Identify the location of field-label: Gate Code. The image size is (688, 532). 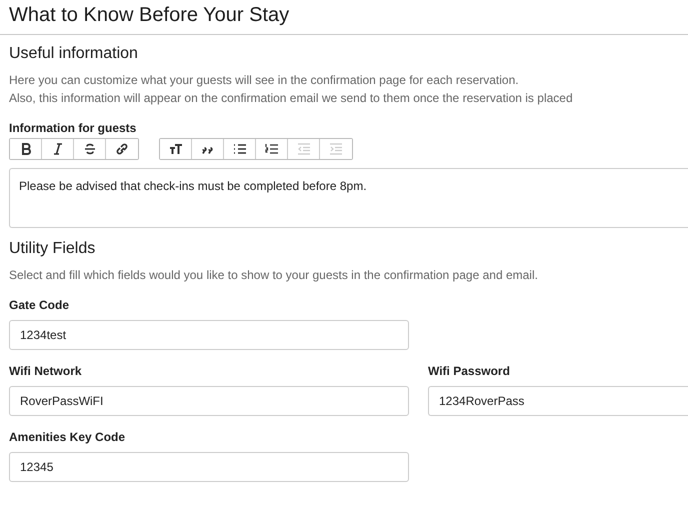
(39, 305).